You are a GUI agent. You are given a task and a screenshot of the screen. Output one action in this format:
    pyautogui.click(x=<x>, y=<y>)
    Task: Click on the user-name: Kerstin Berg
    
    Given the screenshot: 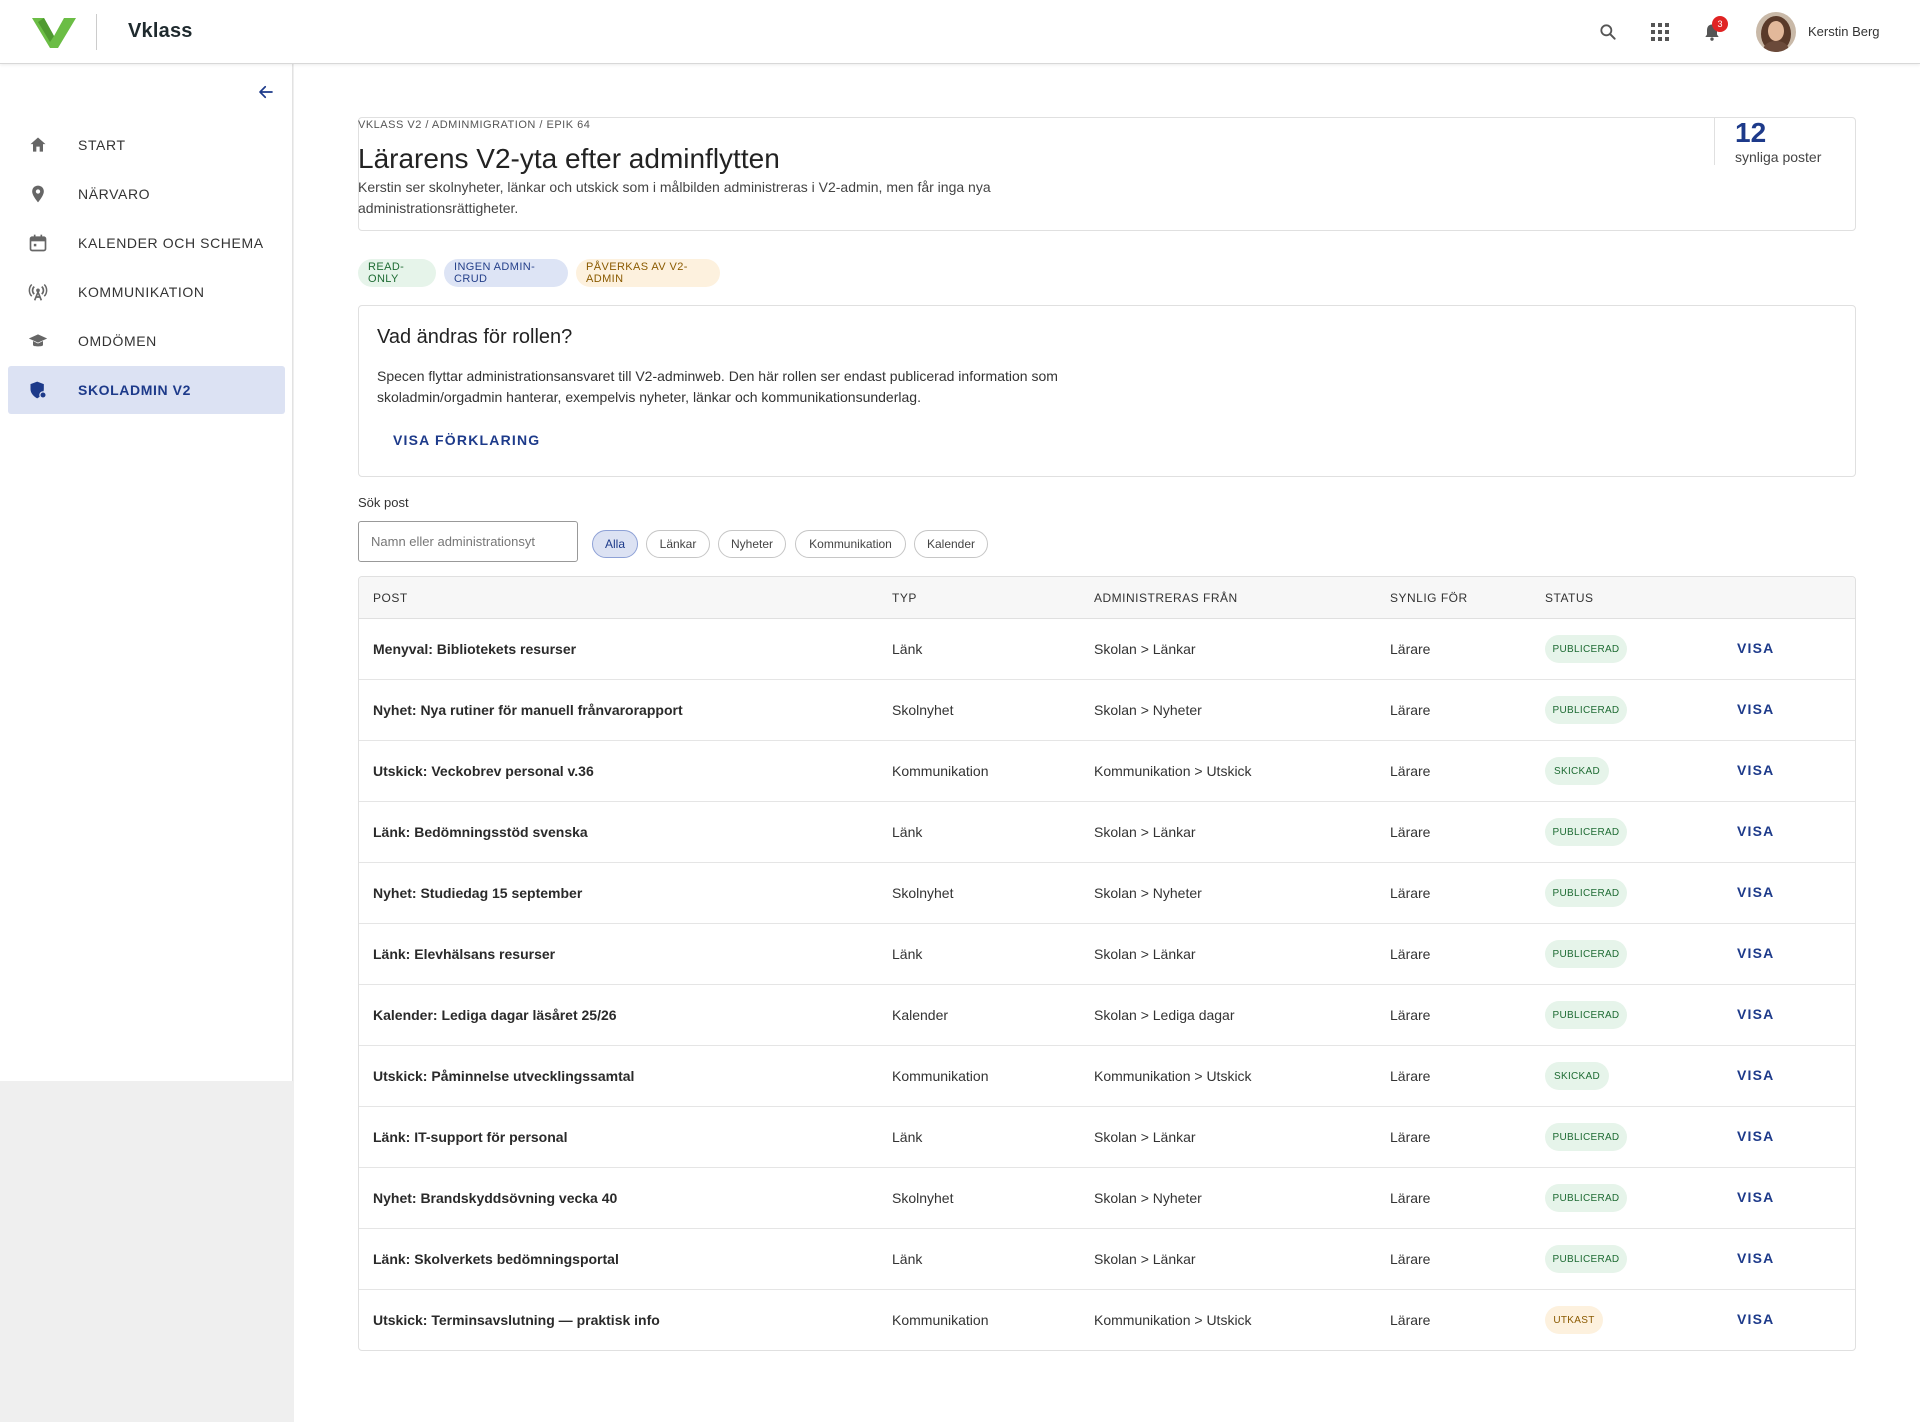 What is the action you would take?
    pyautogui.click(x=1844, y=31)
    